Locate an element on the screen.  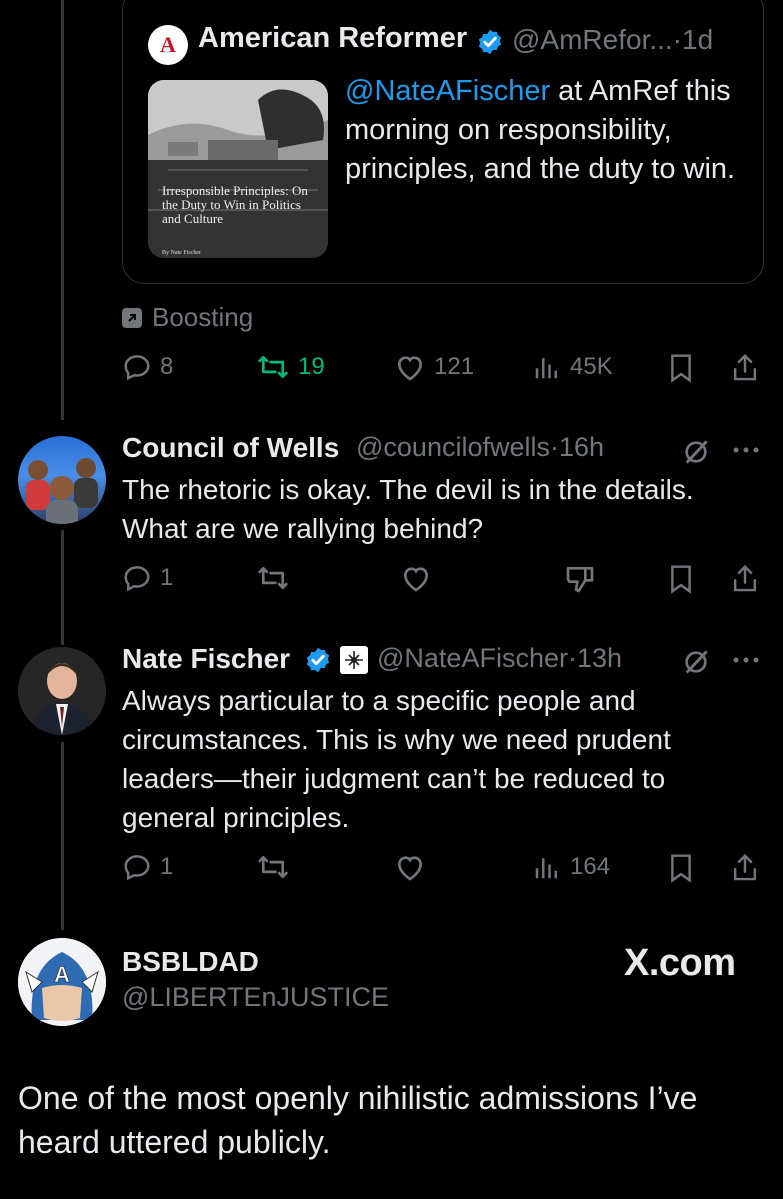
reply2-views-button: 164 is located at coordinates (571, 867).